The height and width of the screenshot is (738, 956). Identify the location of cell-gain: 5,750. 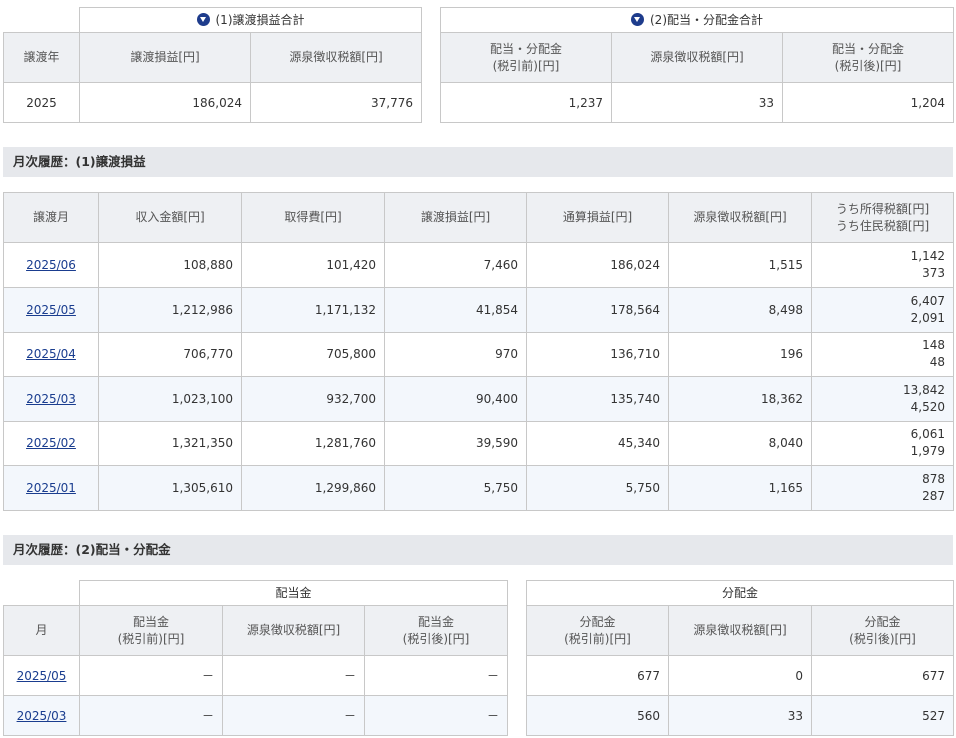
(455, 488).